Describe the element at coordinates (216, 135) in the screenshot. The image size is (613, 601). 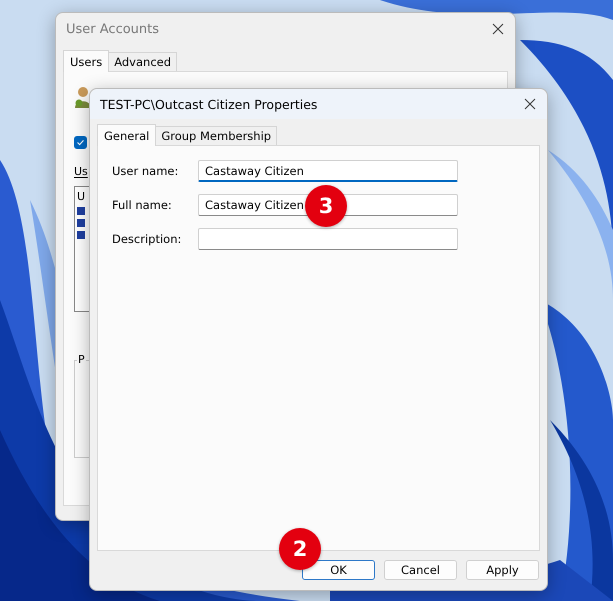
I see `tab: Group Membership` at that location.